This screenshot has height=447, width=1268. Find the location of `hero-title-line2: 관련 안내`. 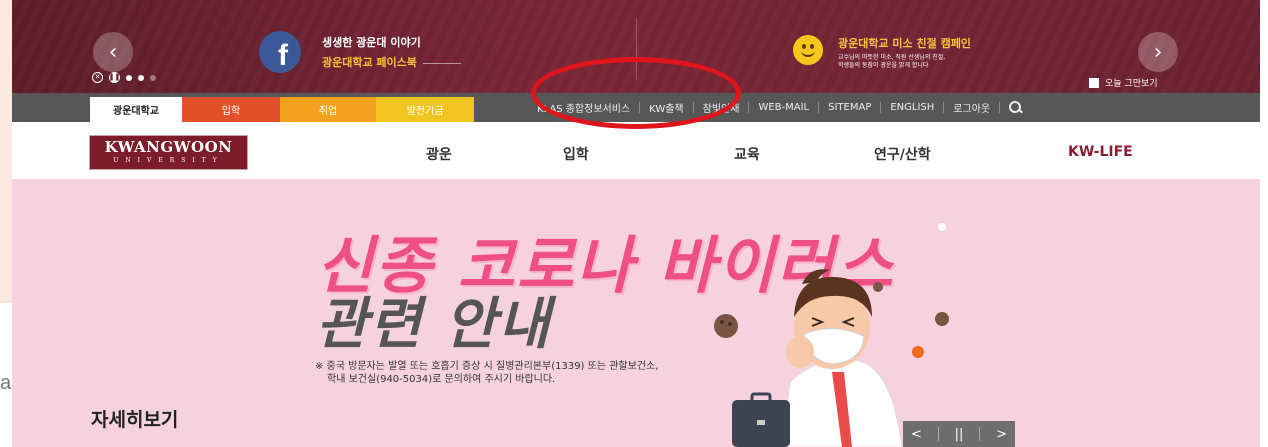

hero-title-line2: 관련 안내 is located at coordinates (434, 324).